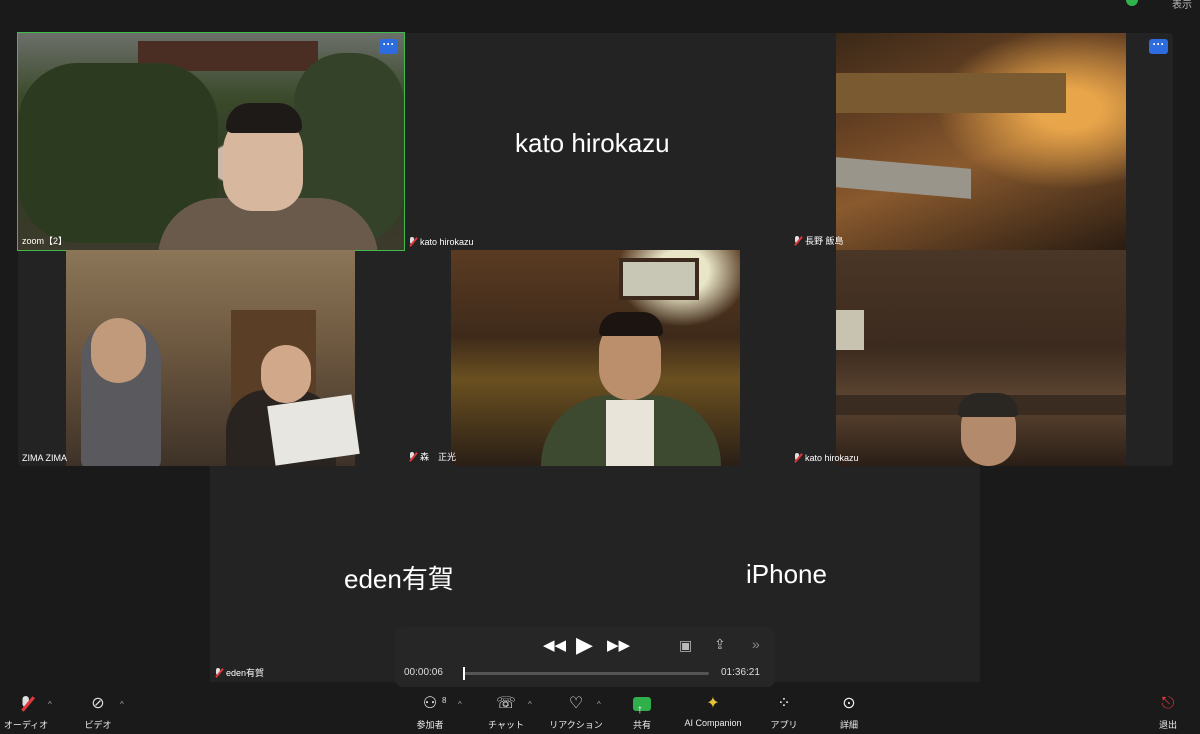 This screenshot has width=1200, height=734. What do you see at coordinates (584, 645) in the screenshot?
I see `play-icon: ▶` at bounding box center [584, 645].